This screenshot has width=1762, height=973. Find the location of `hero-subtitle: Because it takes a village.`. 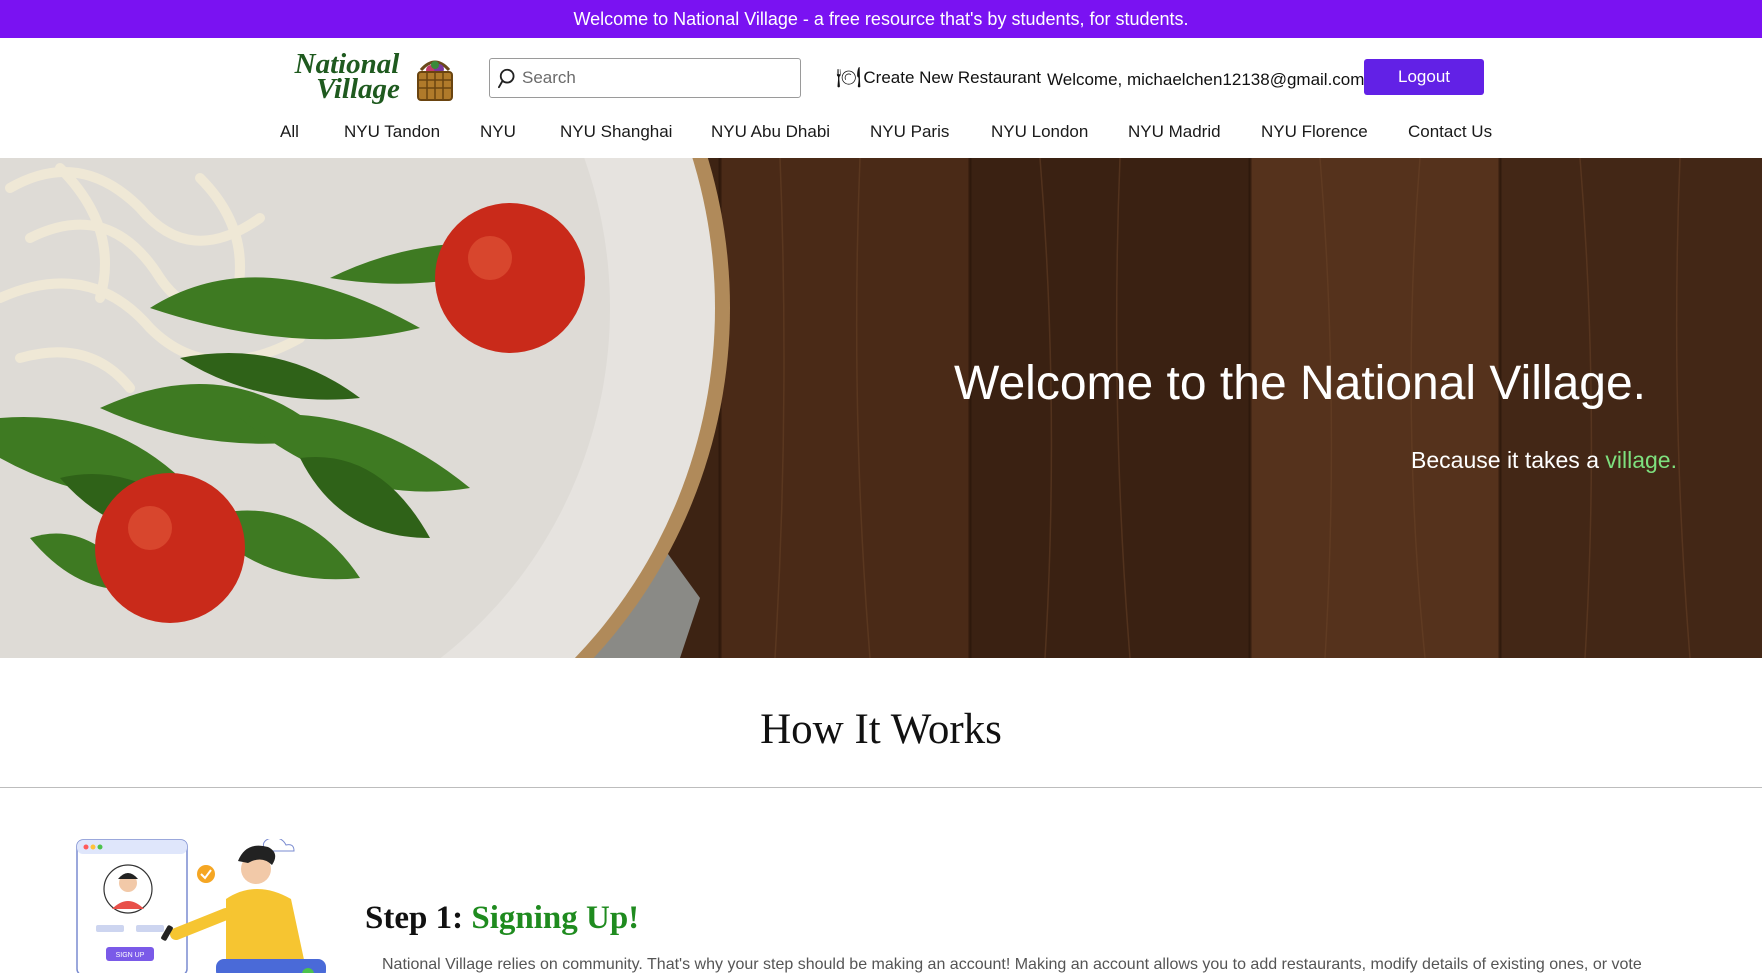

hero-subtitle: Because it takes a village. is located at coordinates (1544, 460).